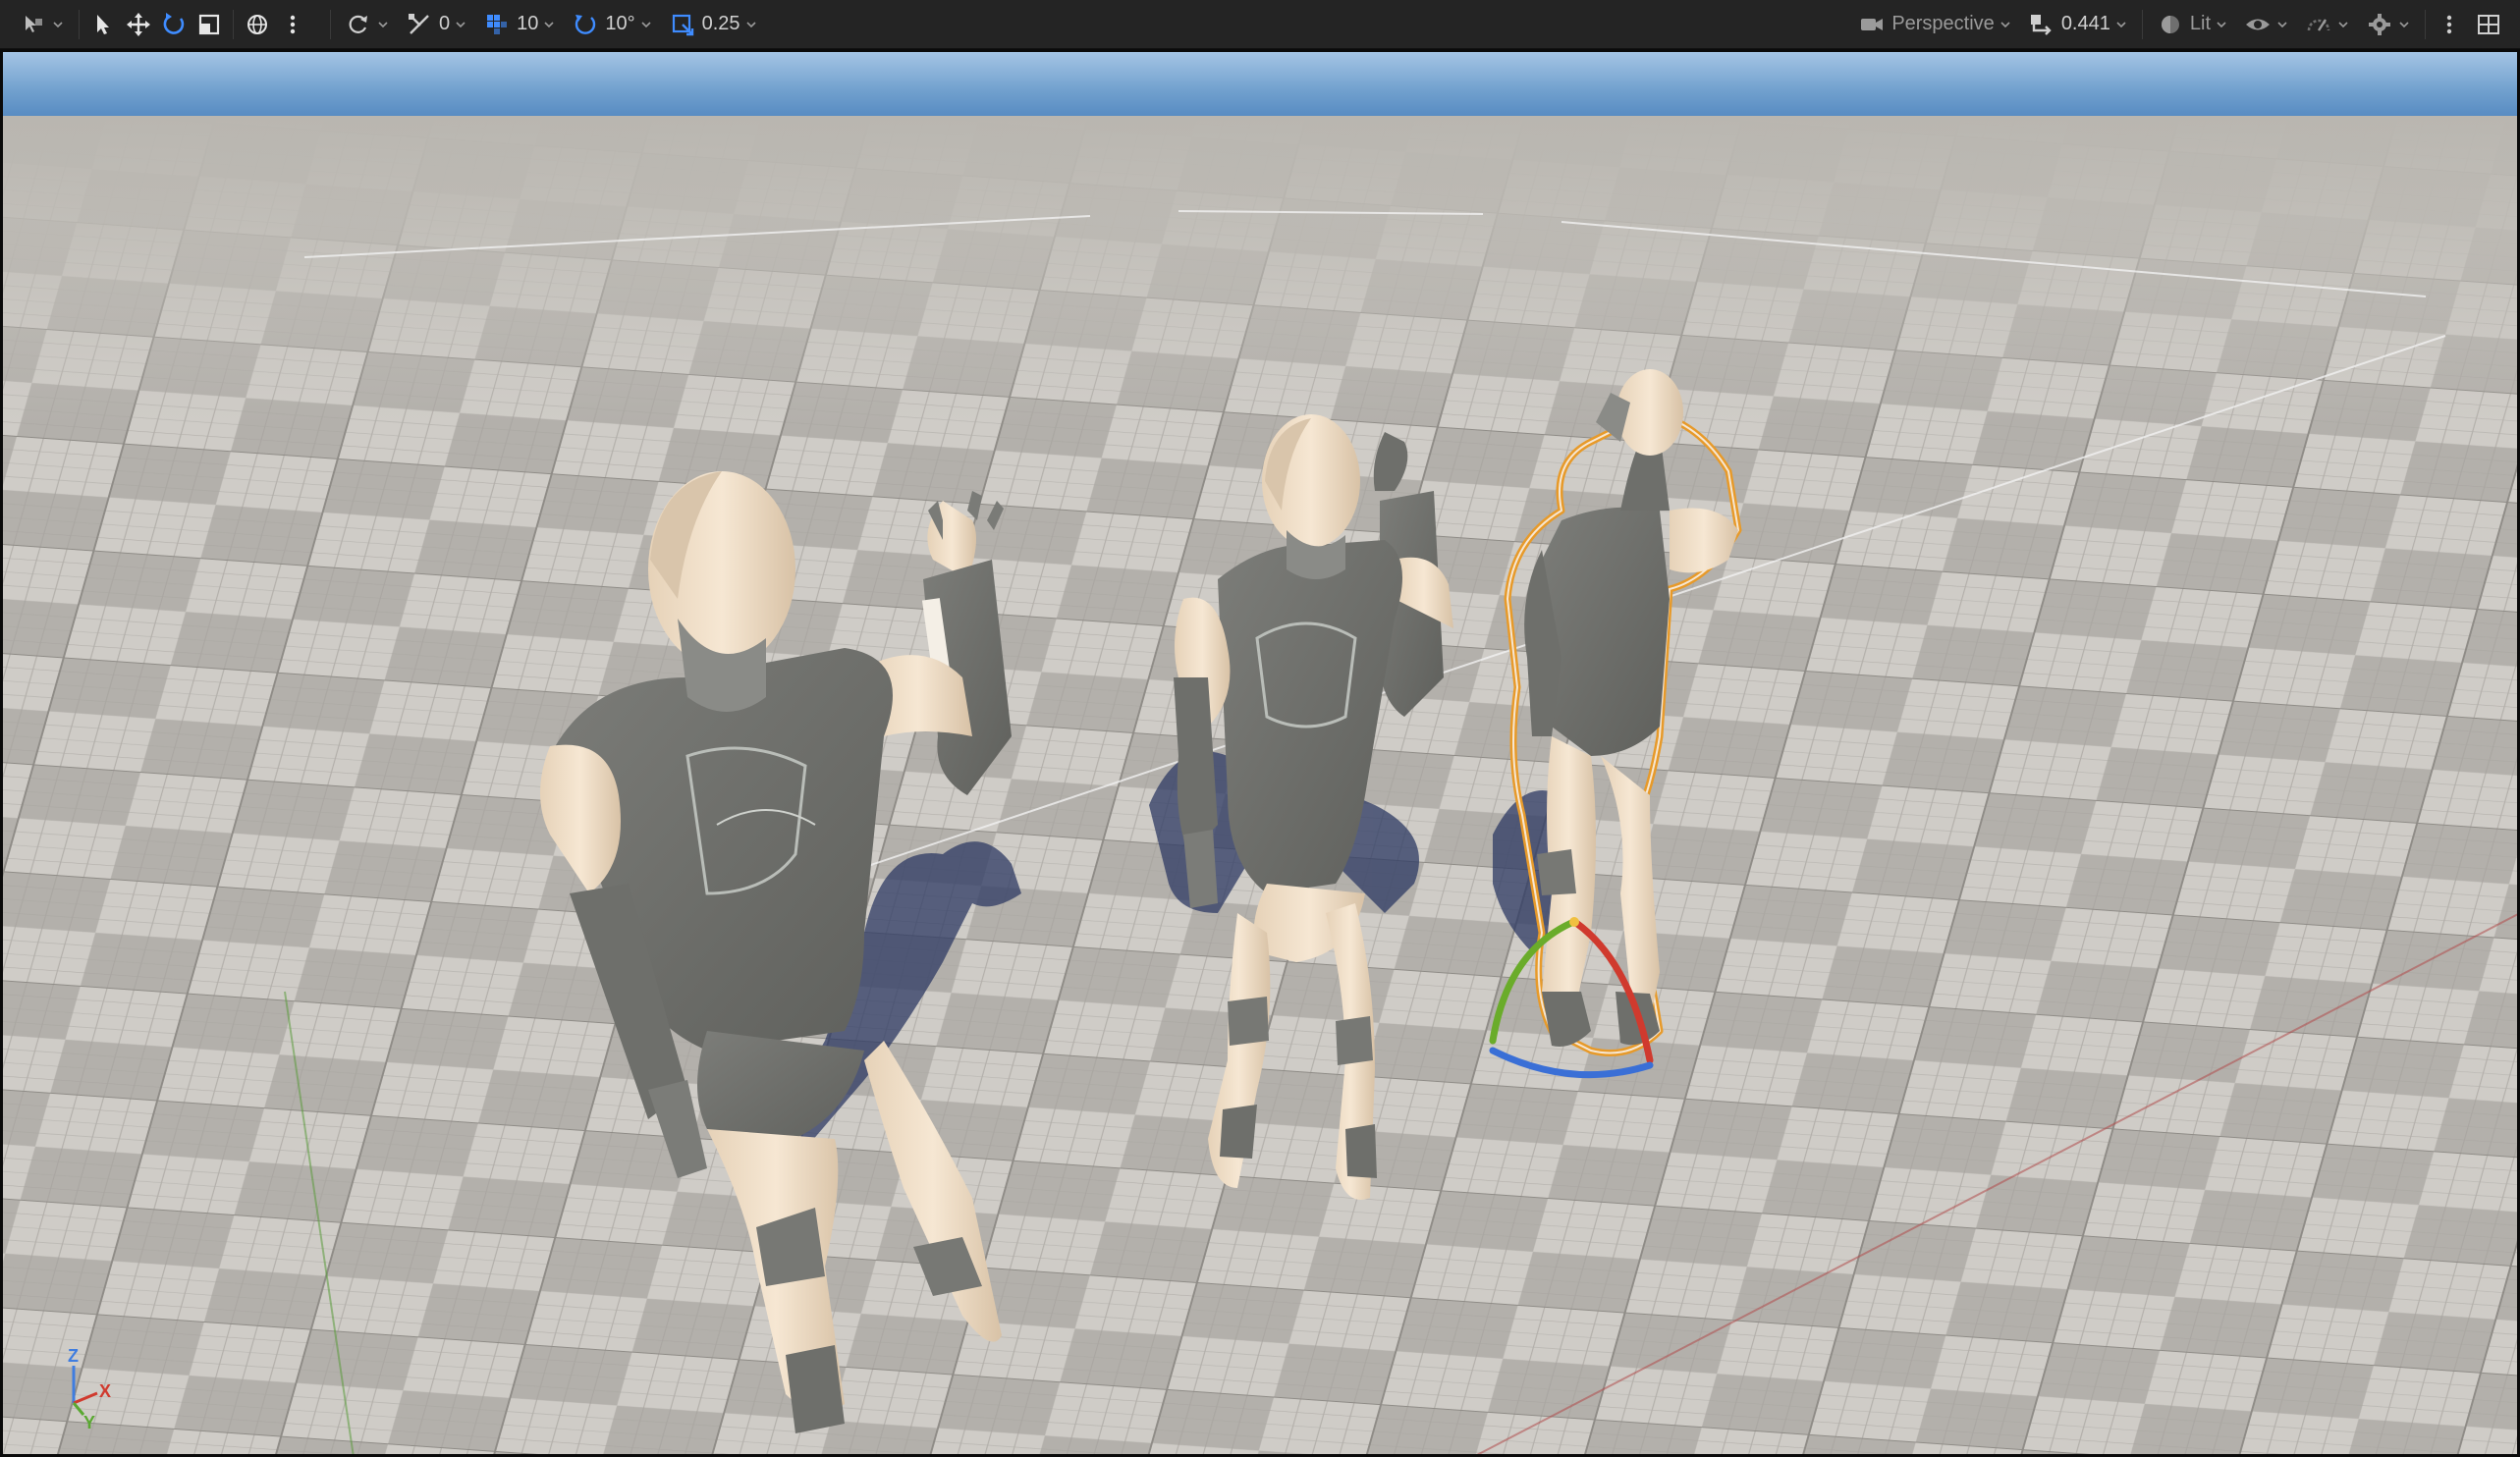 This screenshot has height=1457, width=2520. Describe the element at coordinates (1943, 24) in the screenshot. I see `view-mode-label: Perspective` at that location.